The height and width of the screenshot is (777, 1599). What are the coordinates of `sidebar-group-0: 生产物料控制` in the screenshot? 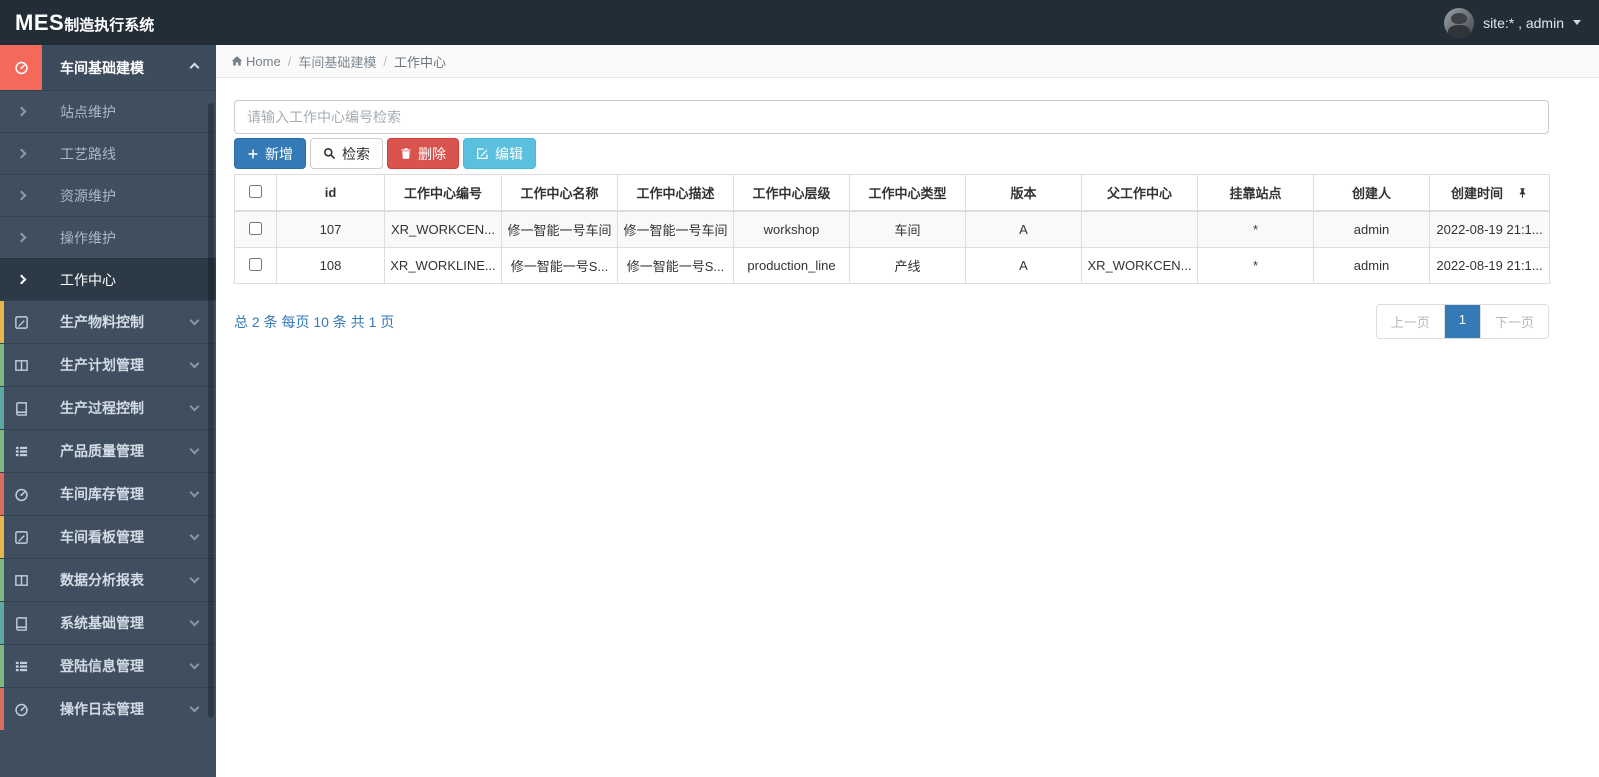 It's located at (108, 321).